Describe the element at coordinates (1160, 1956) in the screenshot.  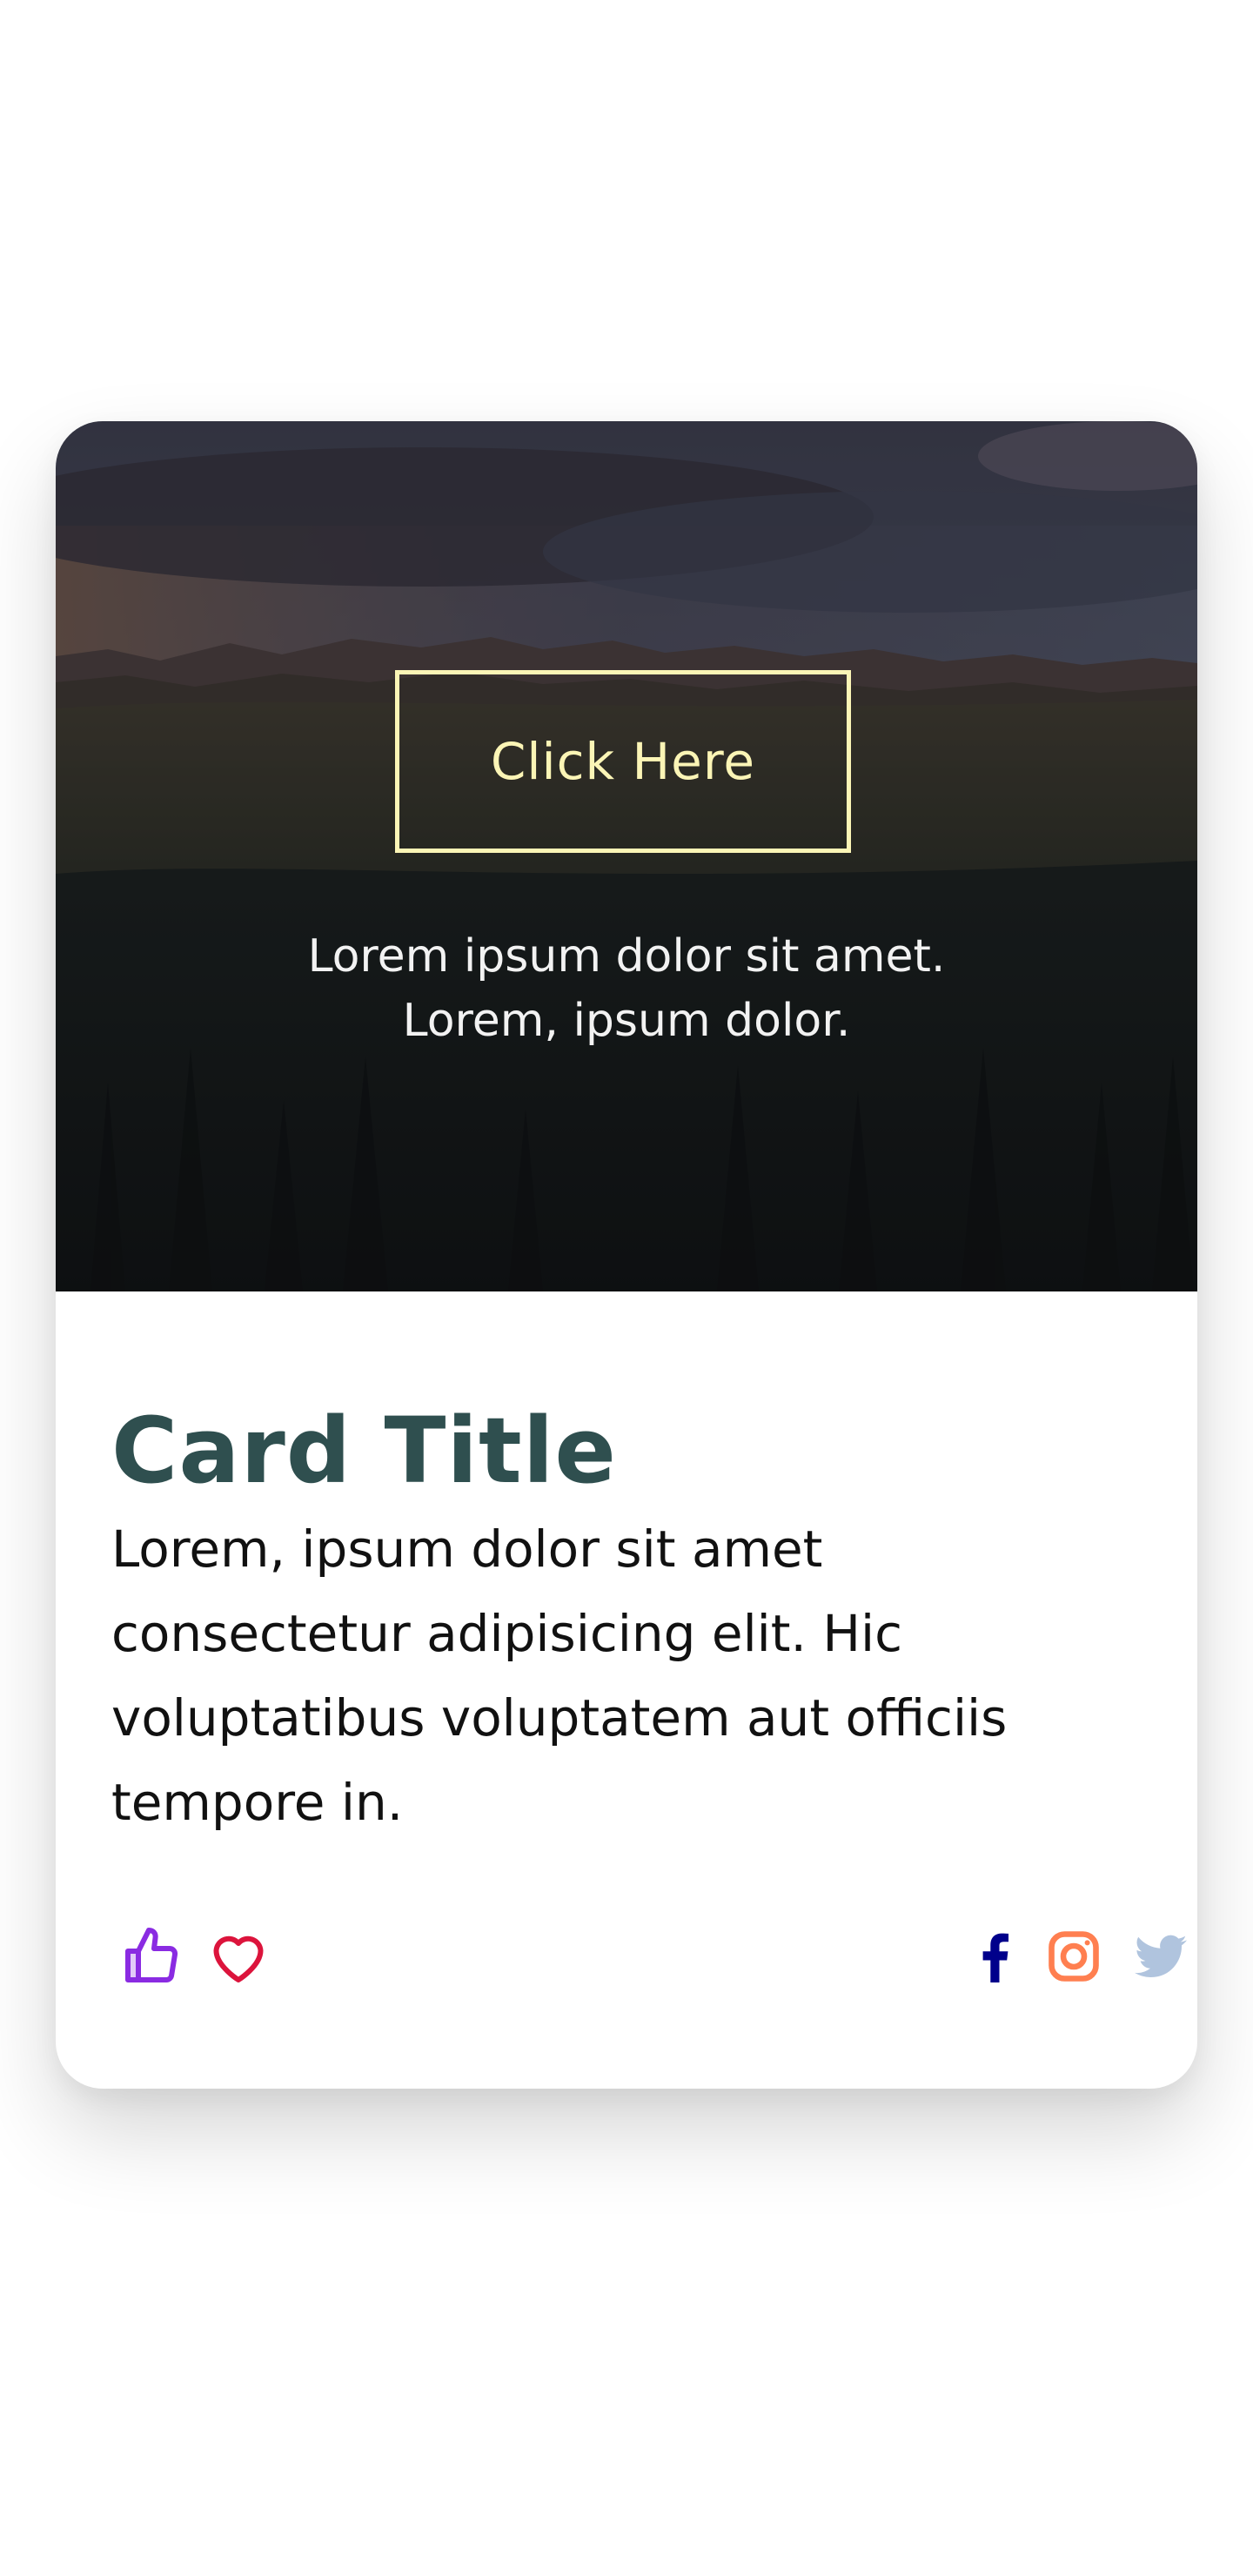
I see `twitter-icon` at that location.